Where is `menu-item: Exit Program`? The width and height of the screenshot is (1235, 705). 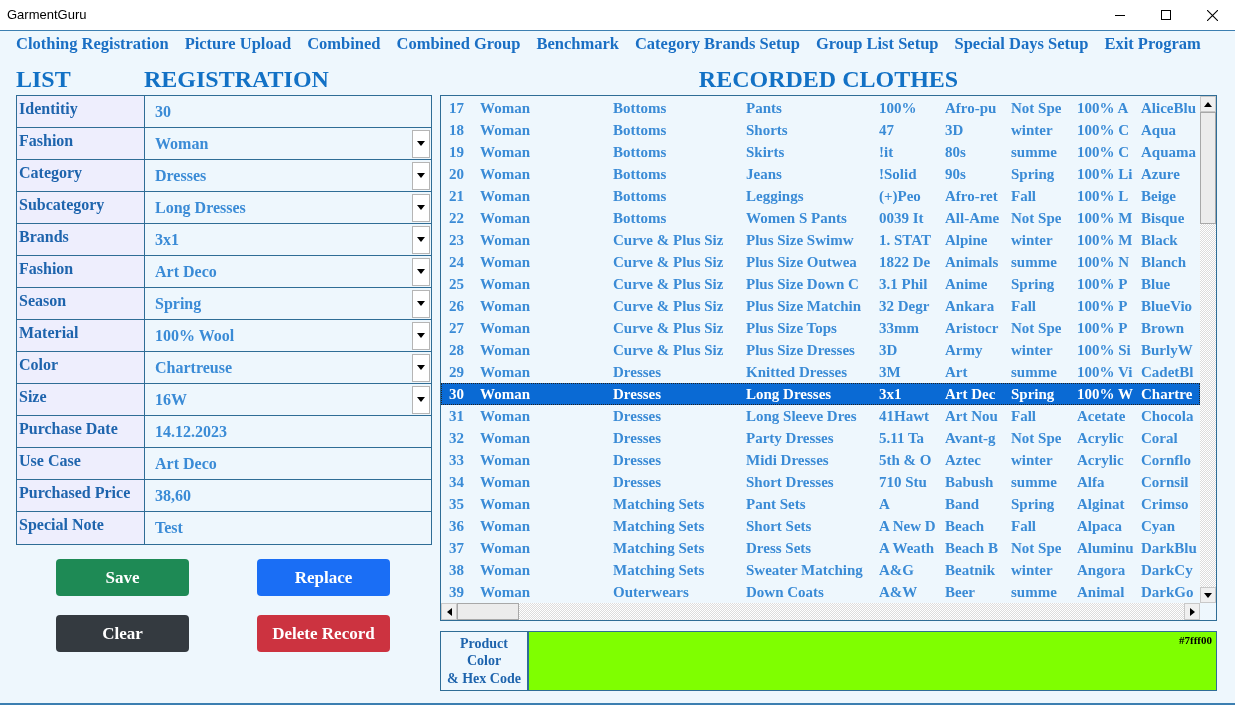
menu-item: Exit Program is located at coordinates (1152, 44).